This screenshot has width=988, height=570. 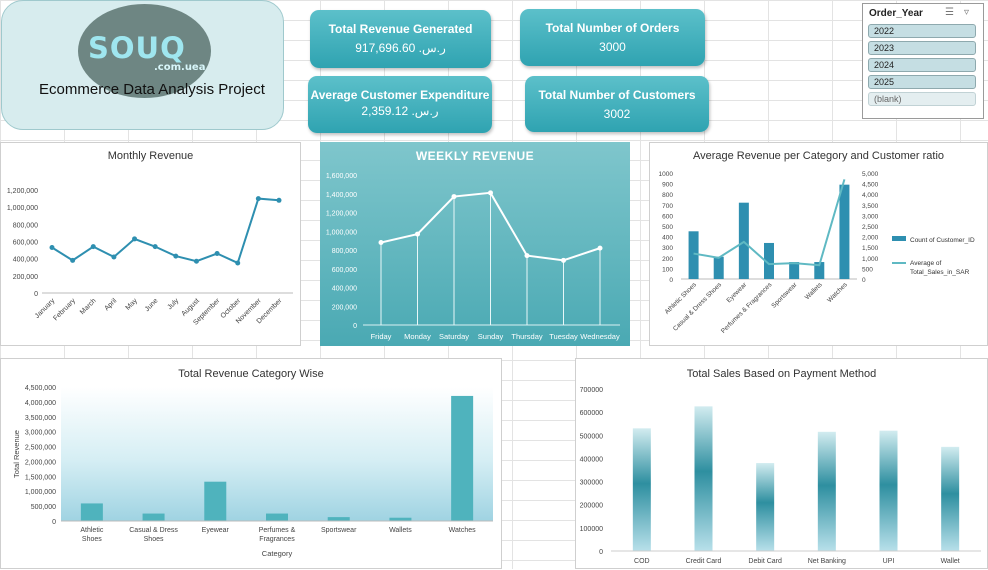 What do you see at coordinates (870, 185) in the screenshot?
I see `y-right-tick-label: 4,500` at bounding box center [870, 185].